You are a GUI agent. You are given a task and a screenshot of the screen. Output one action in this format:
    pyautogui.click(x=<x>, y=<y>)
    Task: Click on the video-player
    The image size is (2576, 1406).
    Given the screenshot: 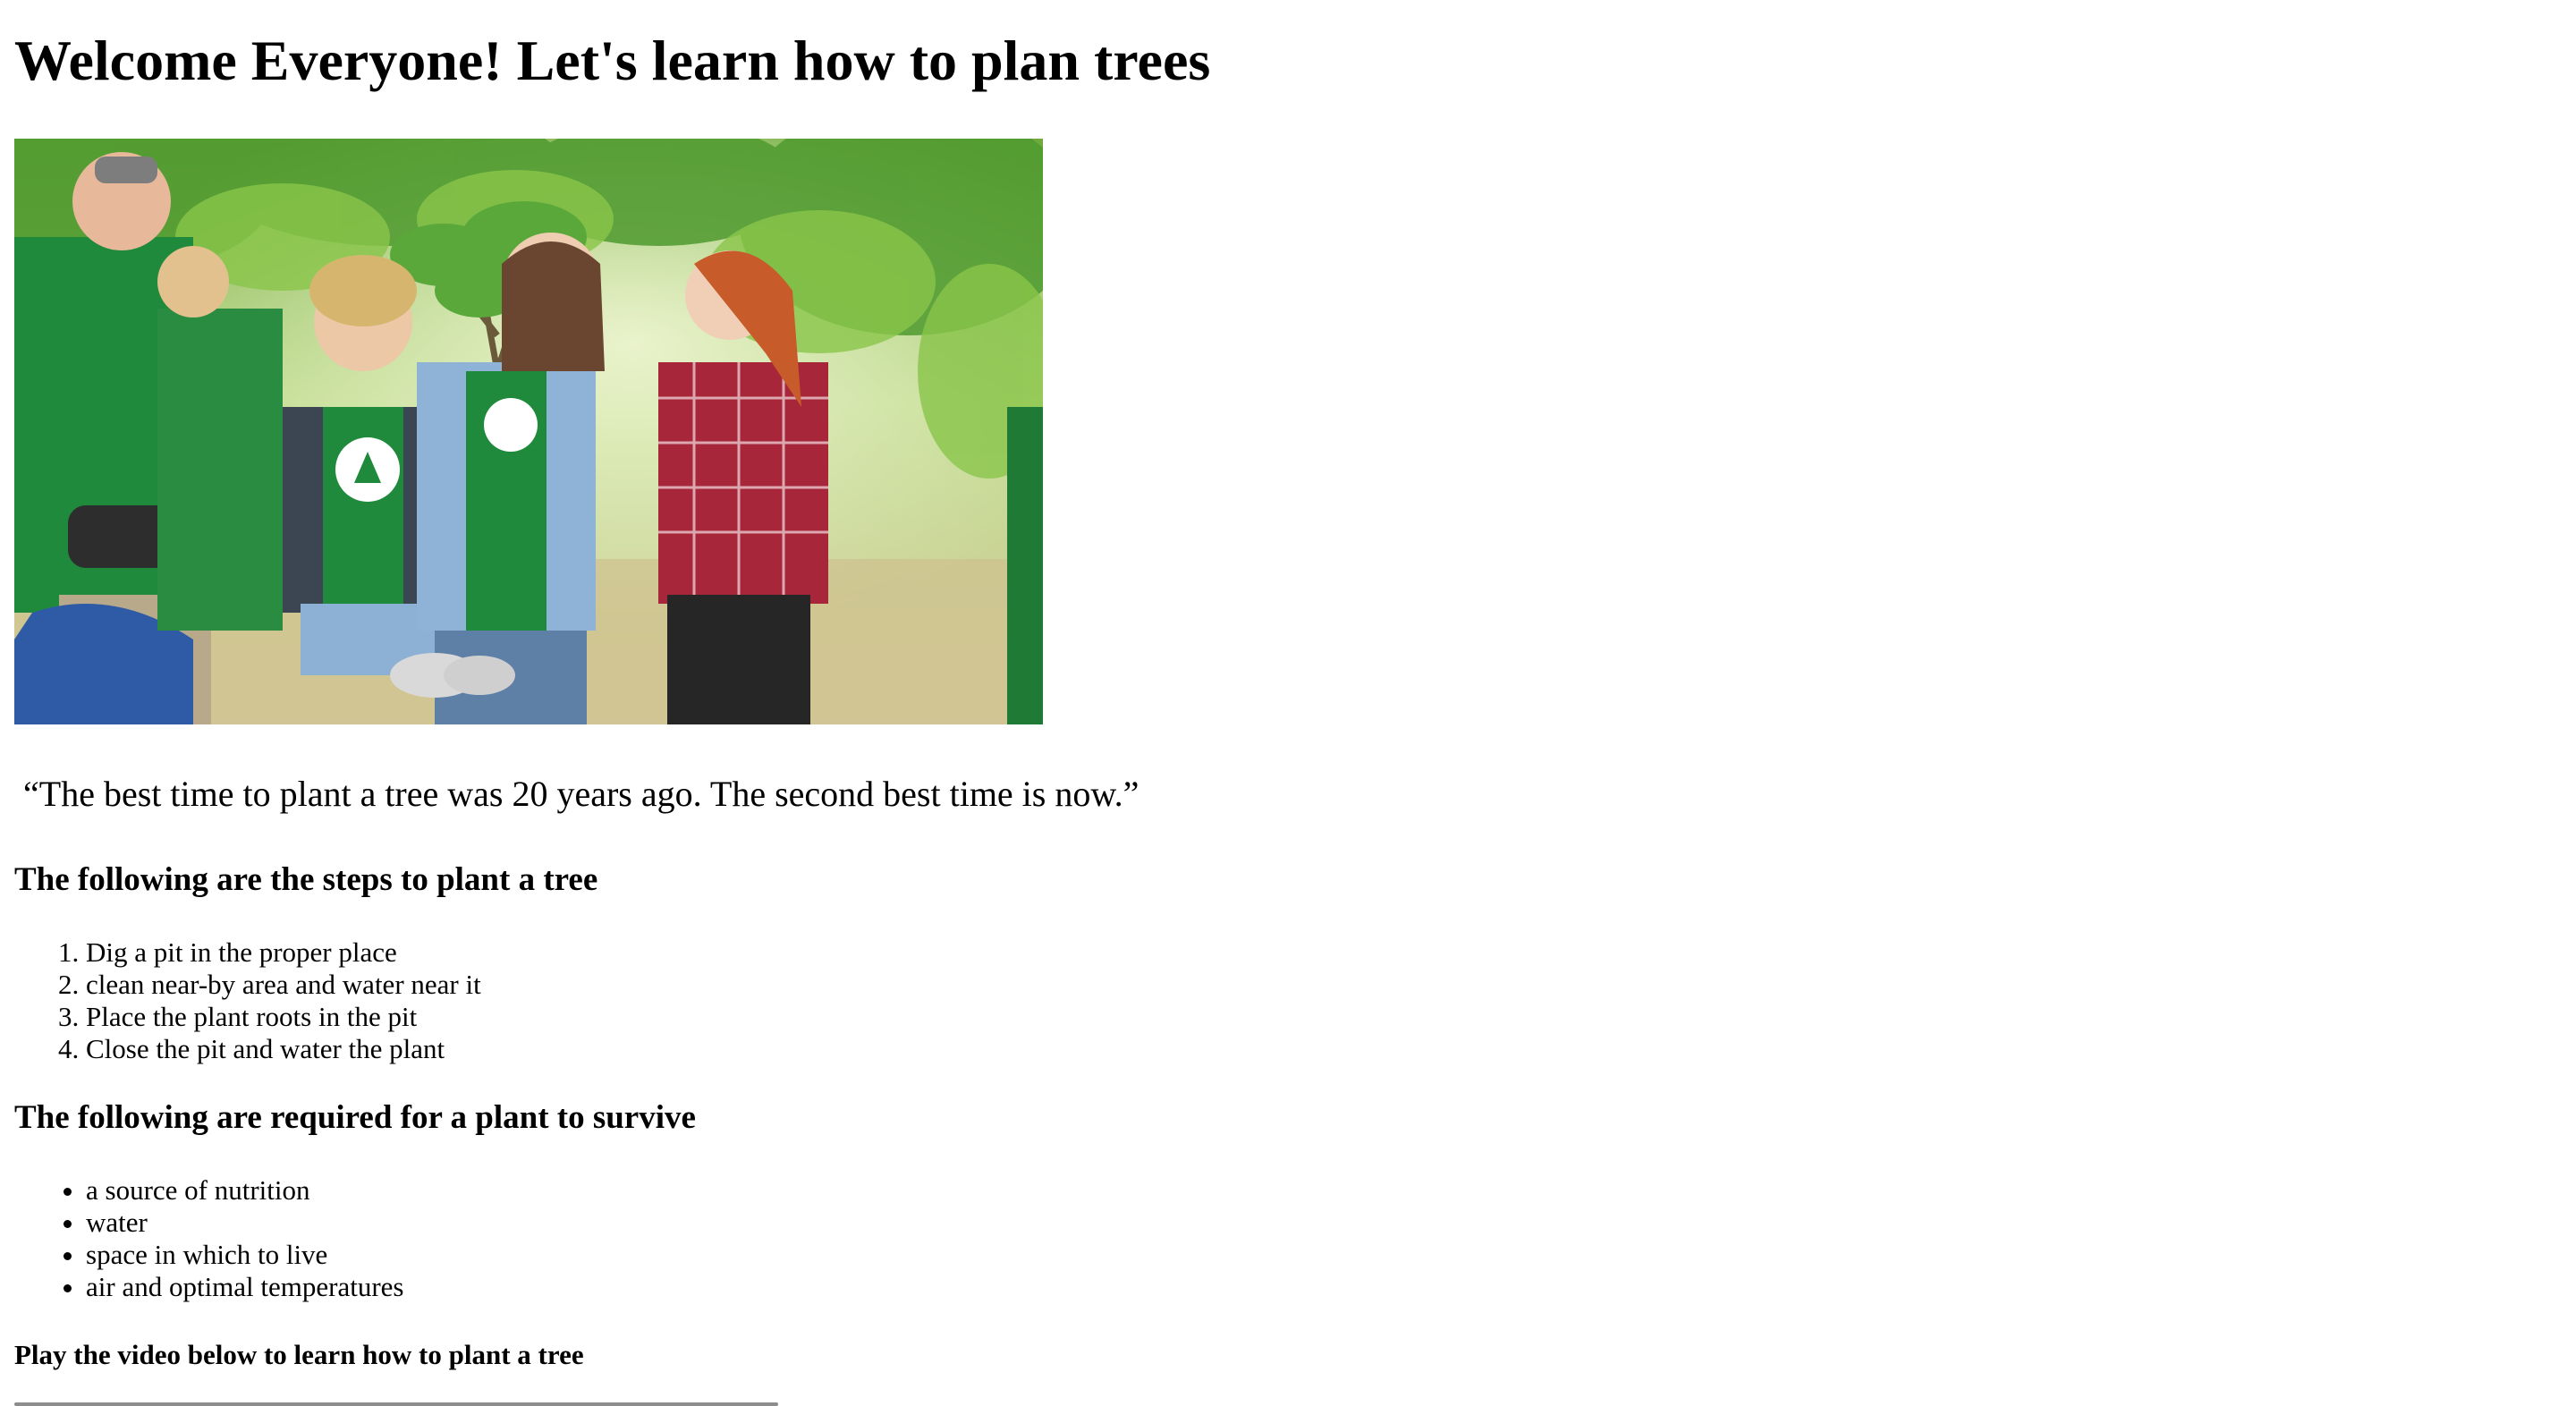 What is the action you would take?
    pyautogui.click(x=396, y=1404)
    